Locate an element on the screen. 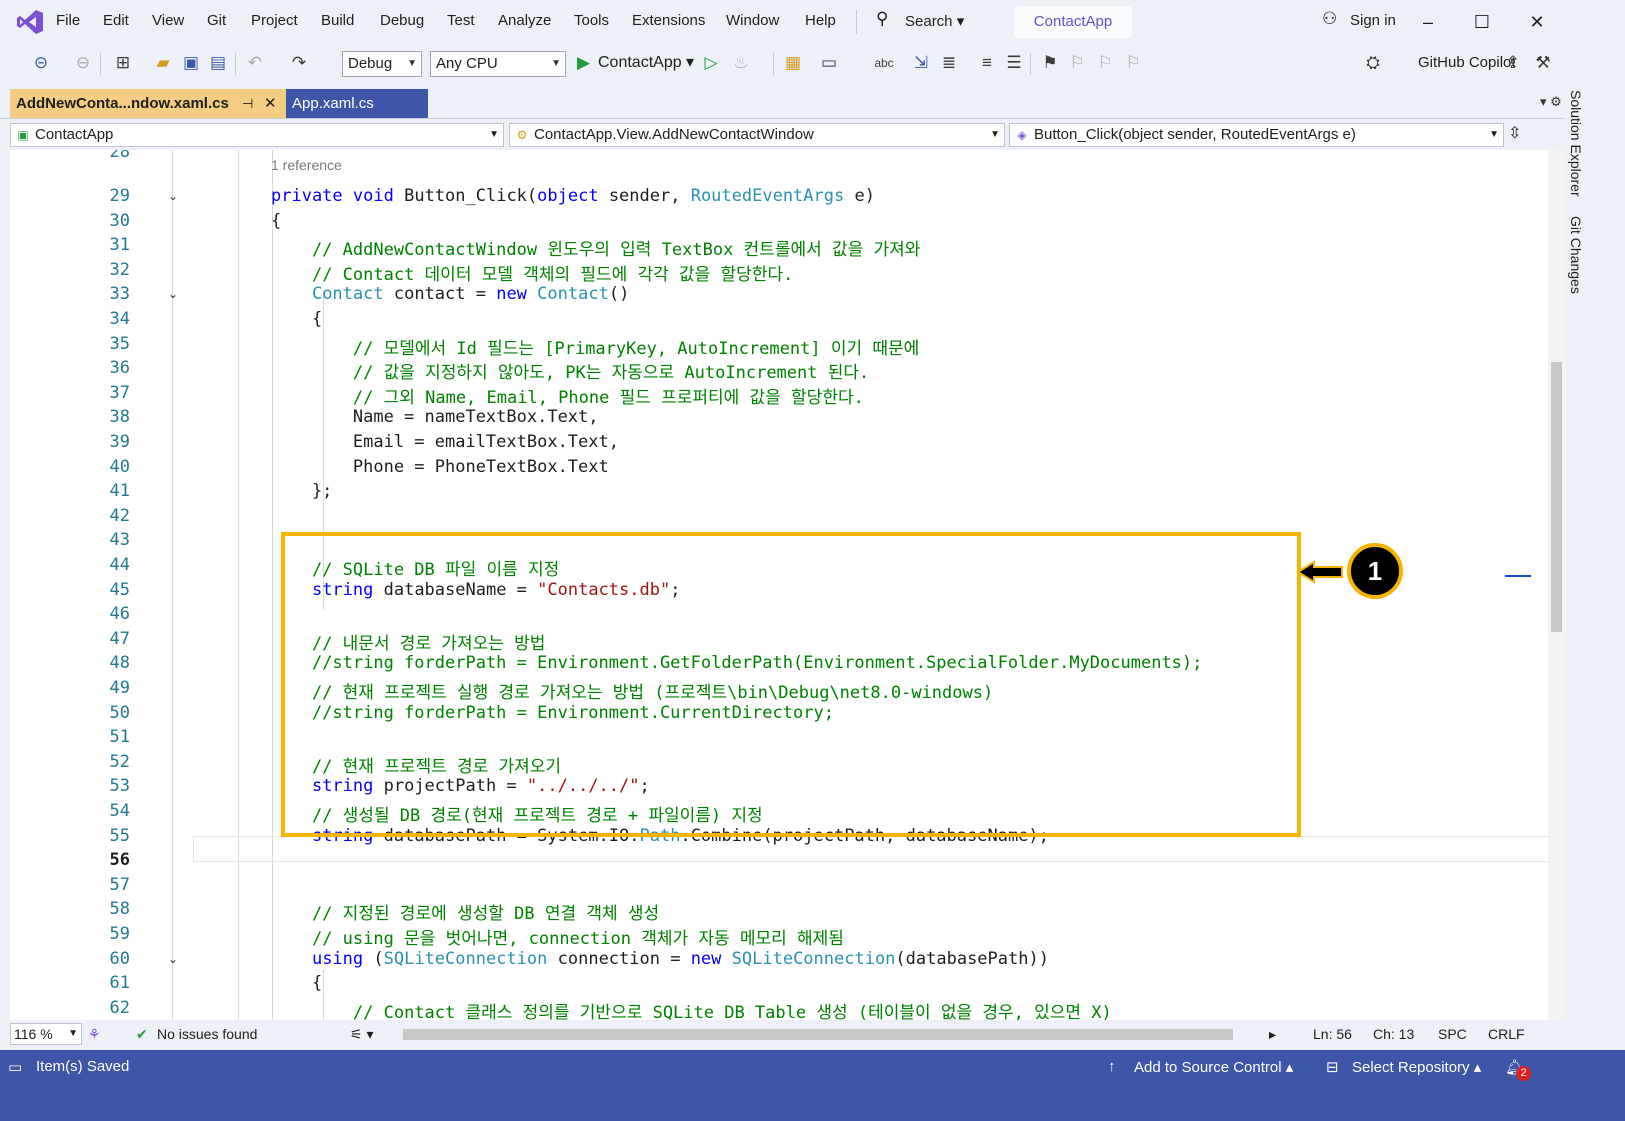 Image resolution: width=1625 pixels, height=1121 pixels. menu-test: Test is located at coordinates (461, 20).